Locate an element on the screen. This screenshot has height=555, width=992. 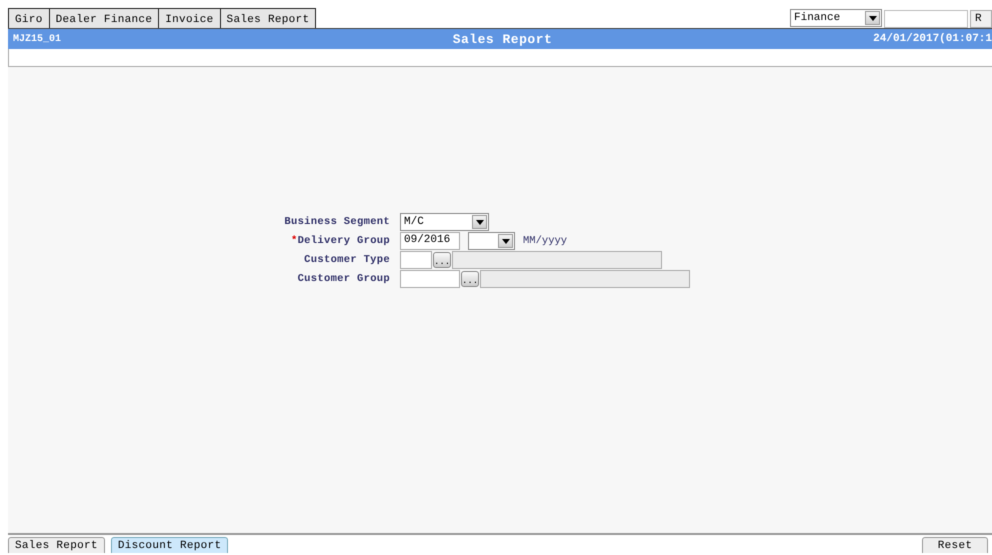
report-tab: Sales Report is located at coordinates (56, 545).